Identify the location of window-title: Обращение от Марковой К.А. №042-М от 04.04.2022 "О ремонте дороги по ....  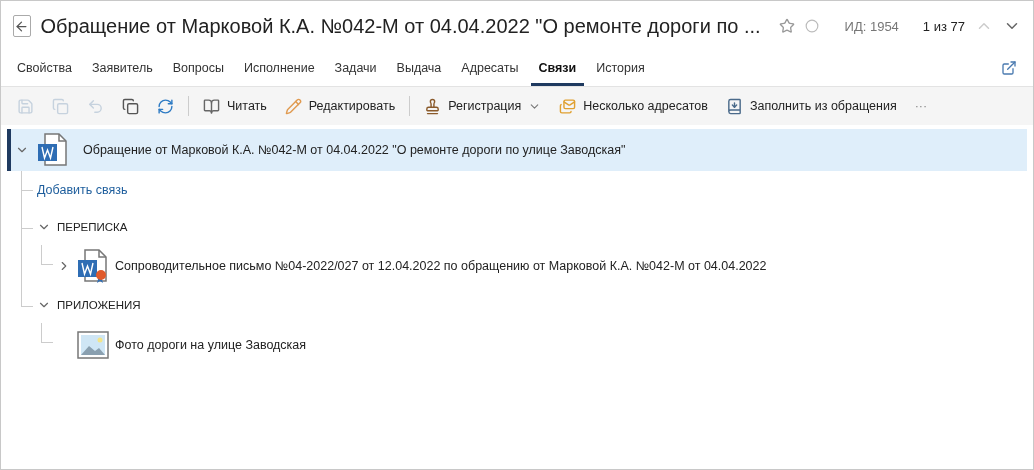
(400, 26).